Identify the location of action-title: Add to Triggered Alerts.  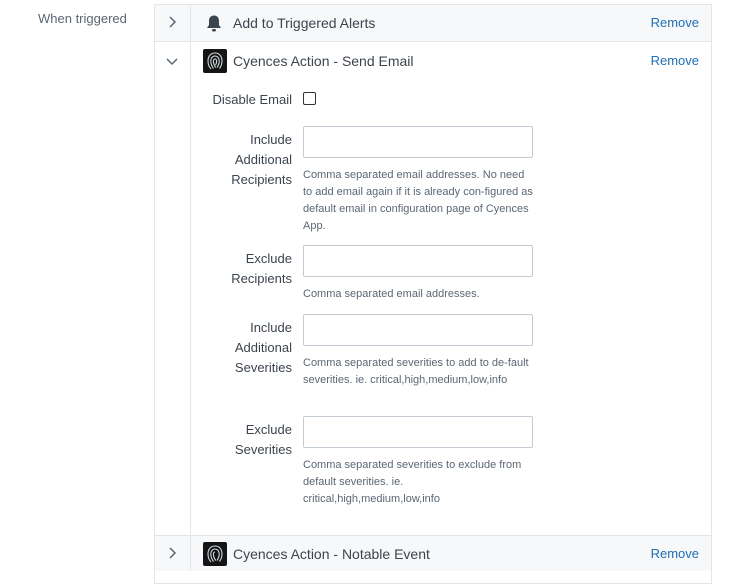
(304, 23).